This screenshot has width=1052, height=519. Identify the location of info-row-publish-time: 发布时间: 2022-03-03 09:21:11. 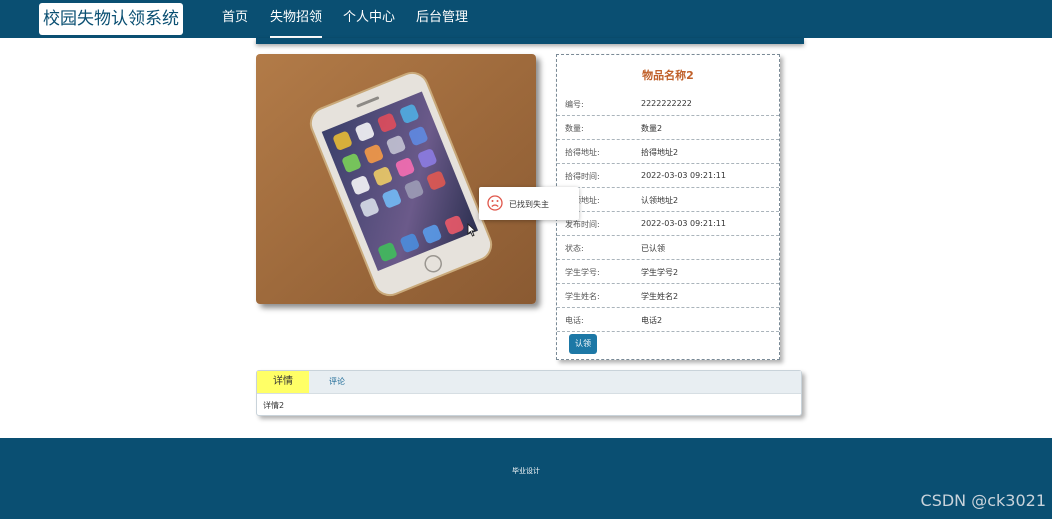
(668, 224).